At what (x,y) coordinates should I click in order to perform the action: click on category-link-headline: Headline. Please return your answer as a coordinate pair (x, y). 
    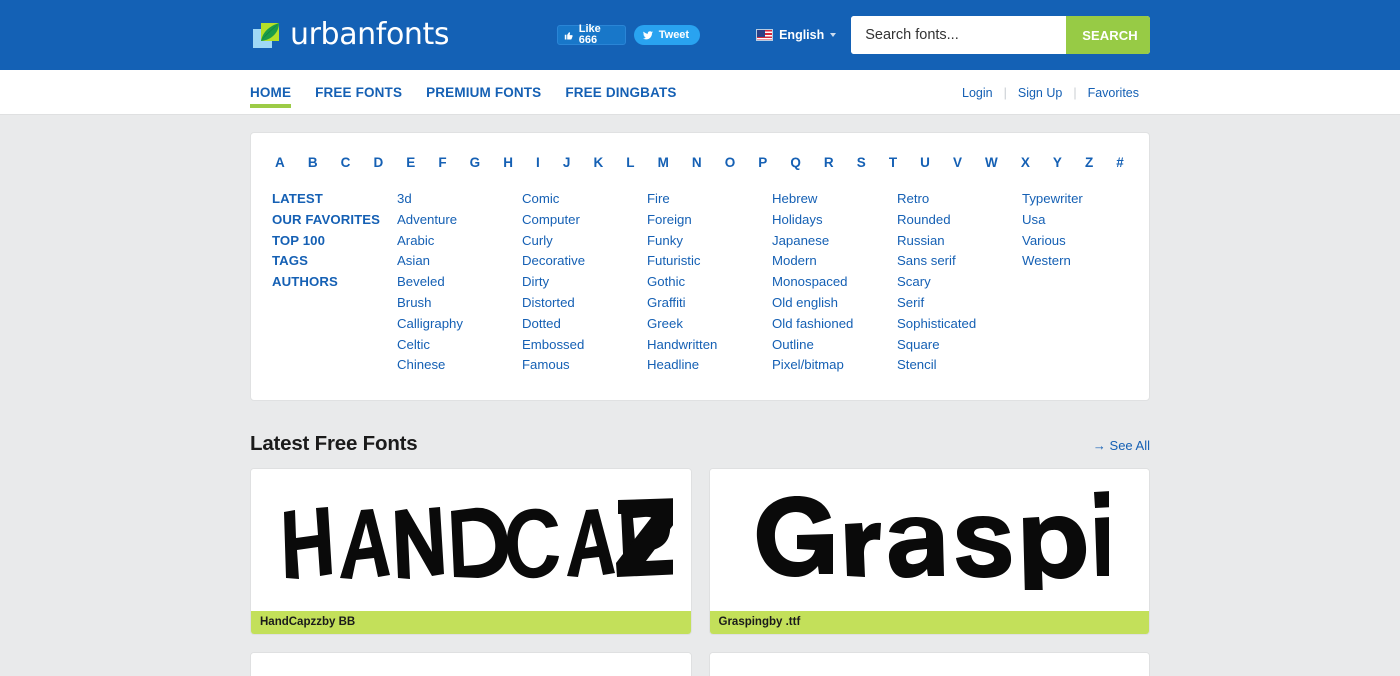
    Looking at the image, I should click on (709, 365).